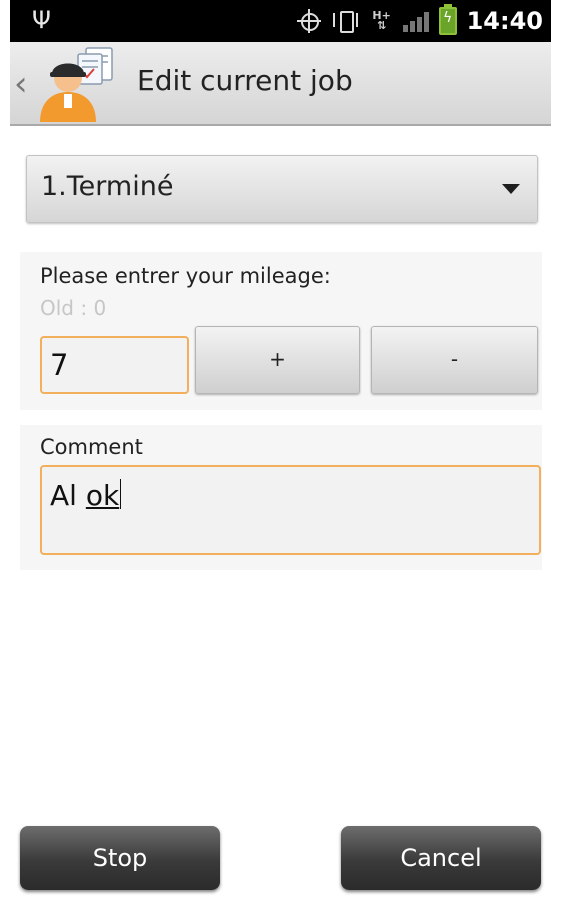 This screenshot has height=900, width=563. What do you see at coordinates (185, 276) in the screenshot?
I see `mileage-label: Please entrer your mileage:` at bounding box center [185, 276].